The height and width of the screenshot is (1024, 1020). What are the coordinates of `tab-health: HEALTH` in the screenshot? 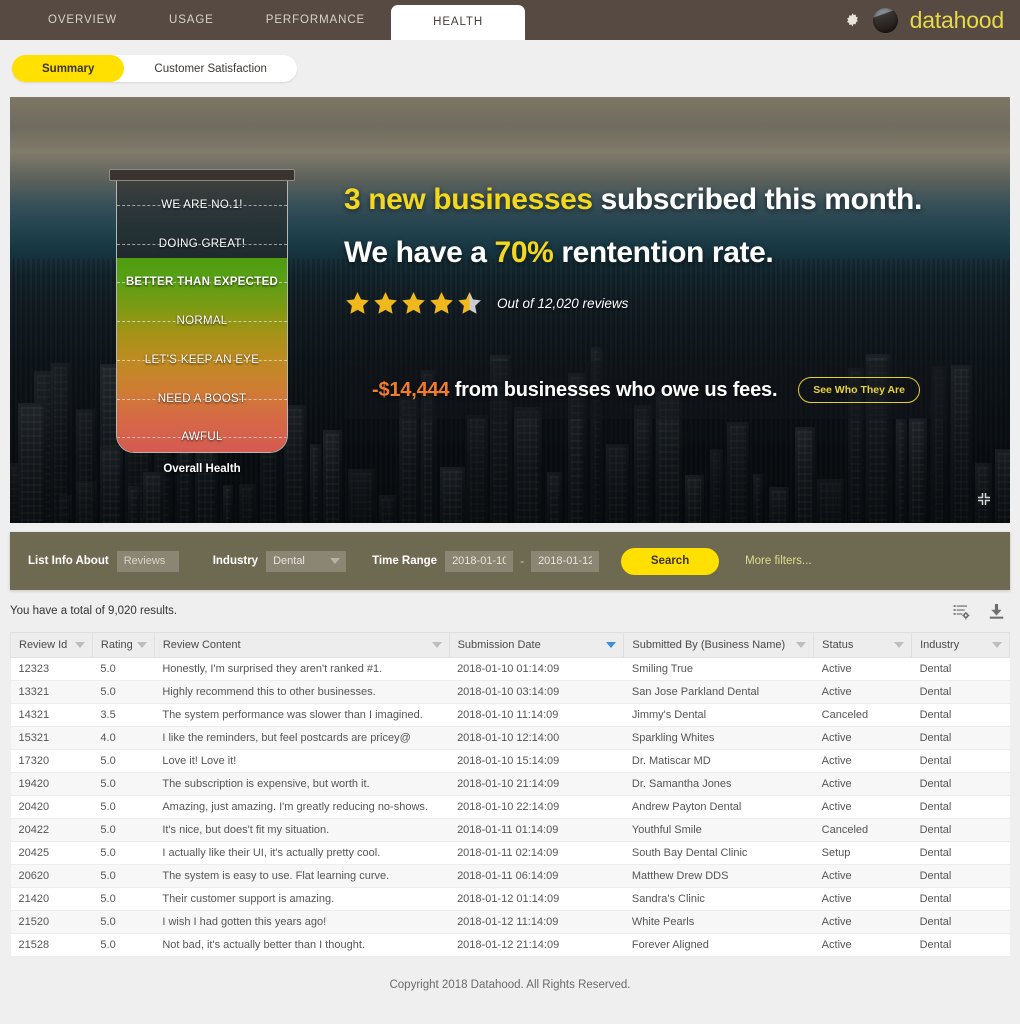 It's located at (458, 22).